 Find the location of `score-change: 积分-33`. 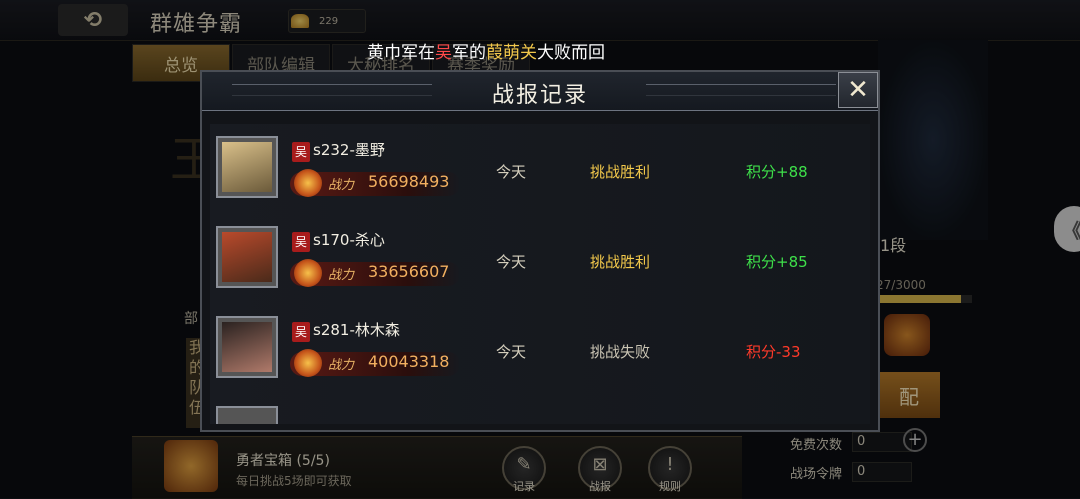

score-change: 积分-33 is located at coordinates (773, 352).